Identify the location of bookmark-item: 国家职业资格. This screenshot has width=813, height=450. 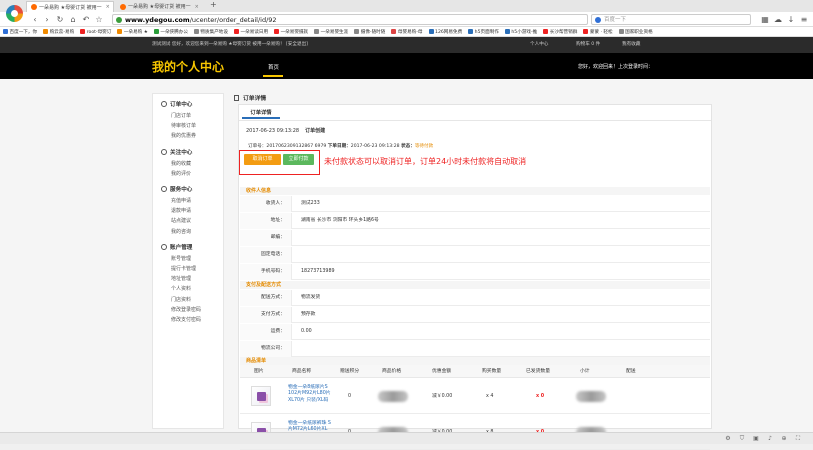
(635, 32).